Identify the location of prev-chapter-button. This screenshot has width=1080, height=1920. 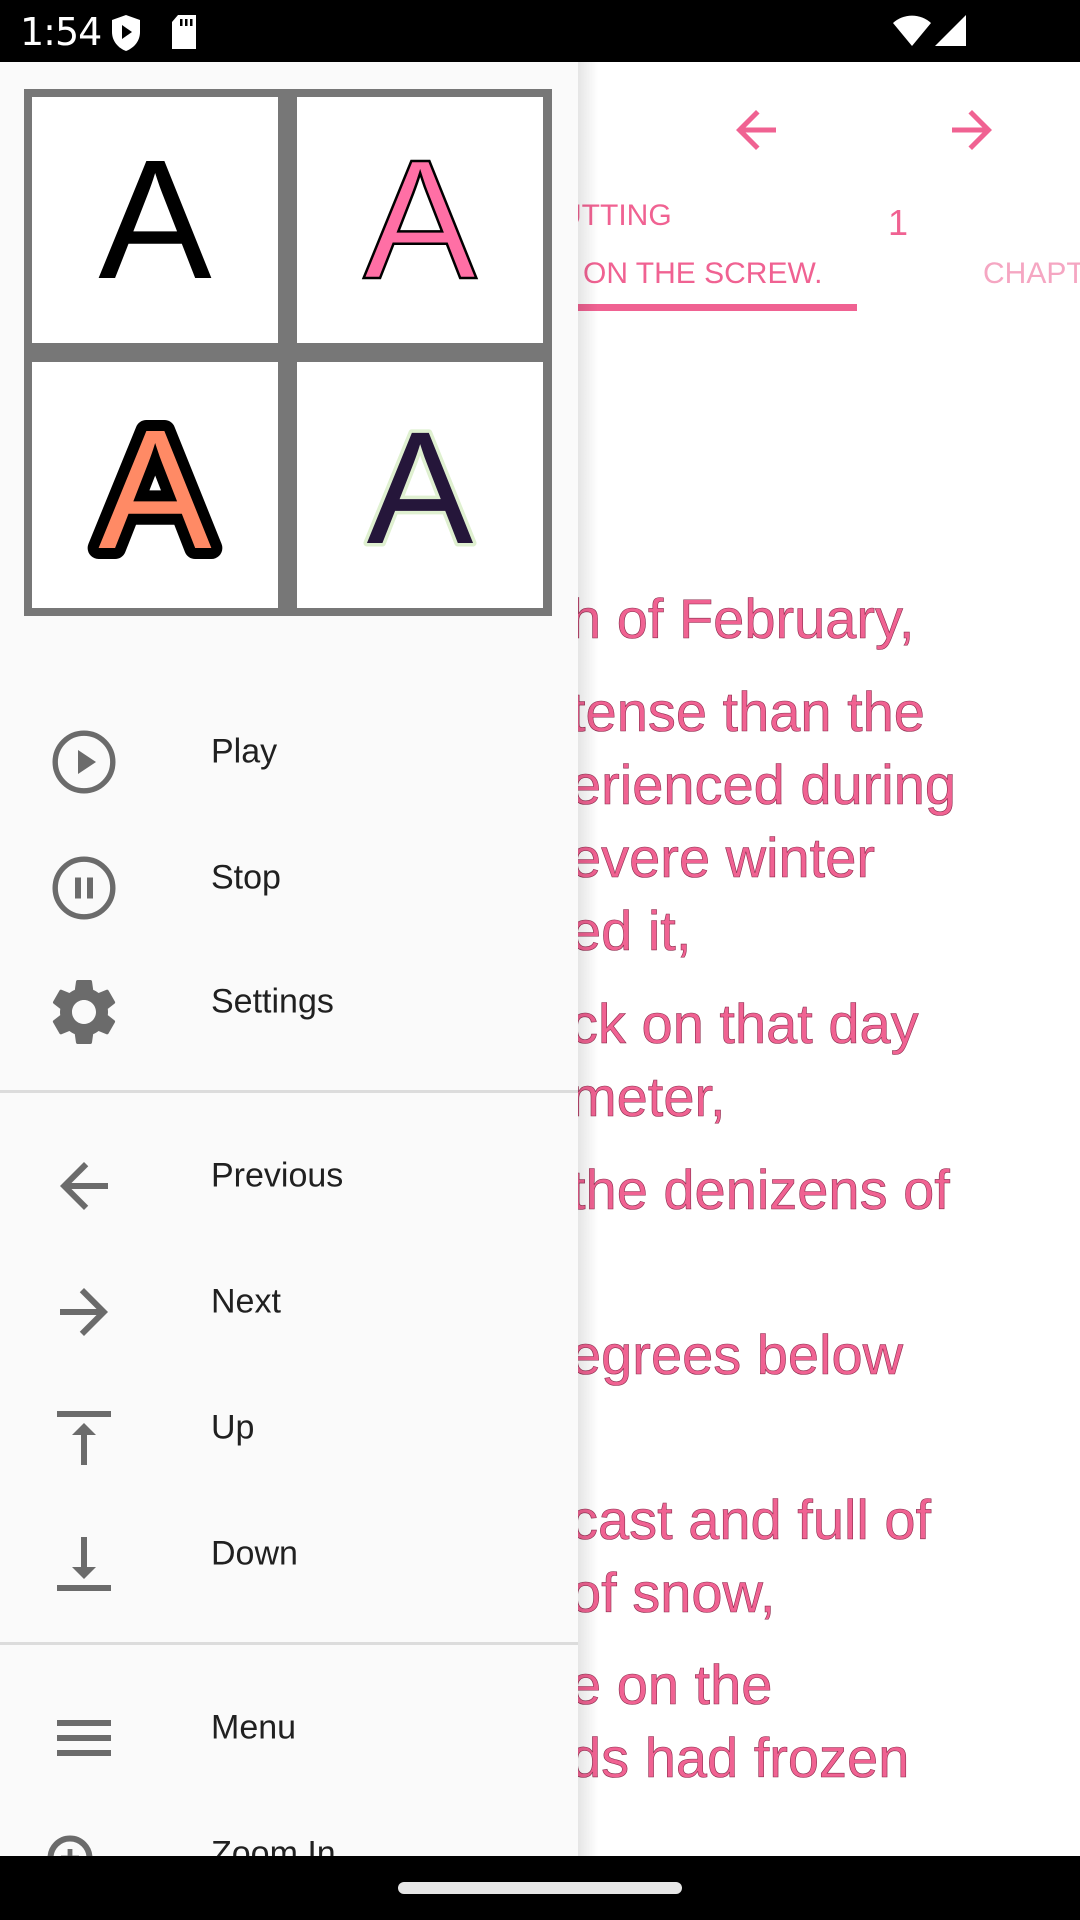
(756, 132).